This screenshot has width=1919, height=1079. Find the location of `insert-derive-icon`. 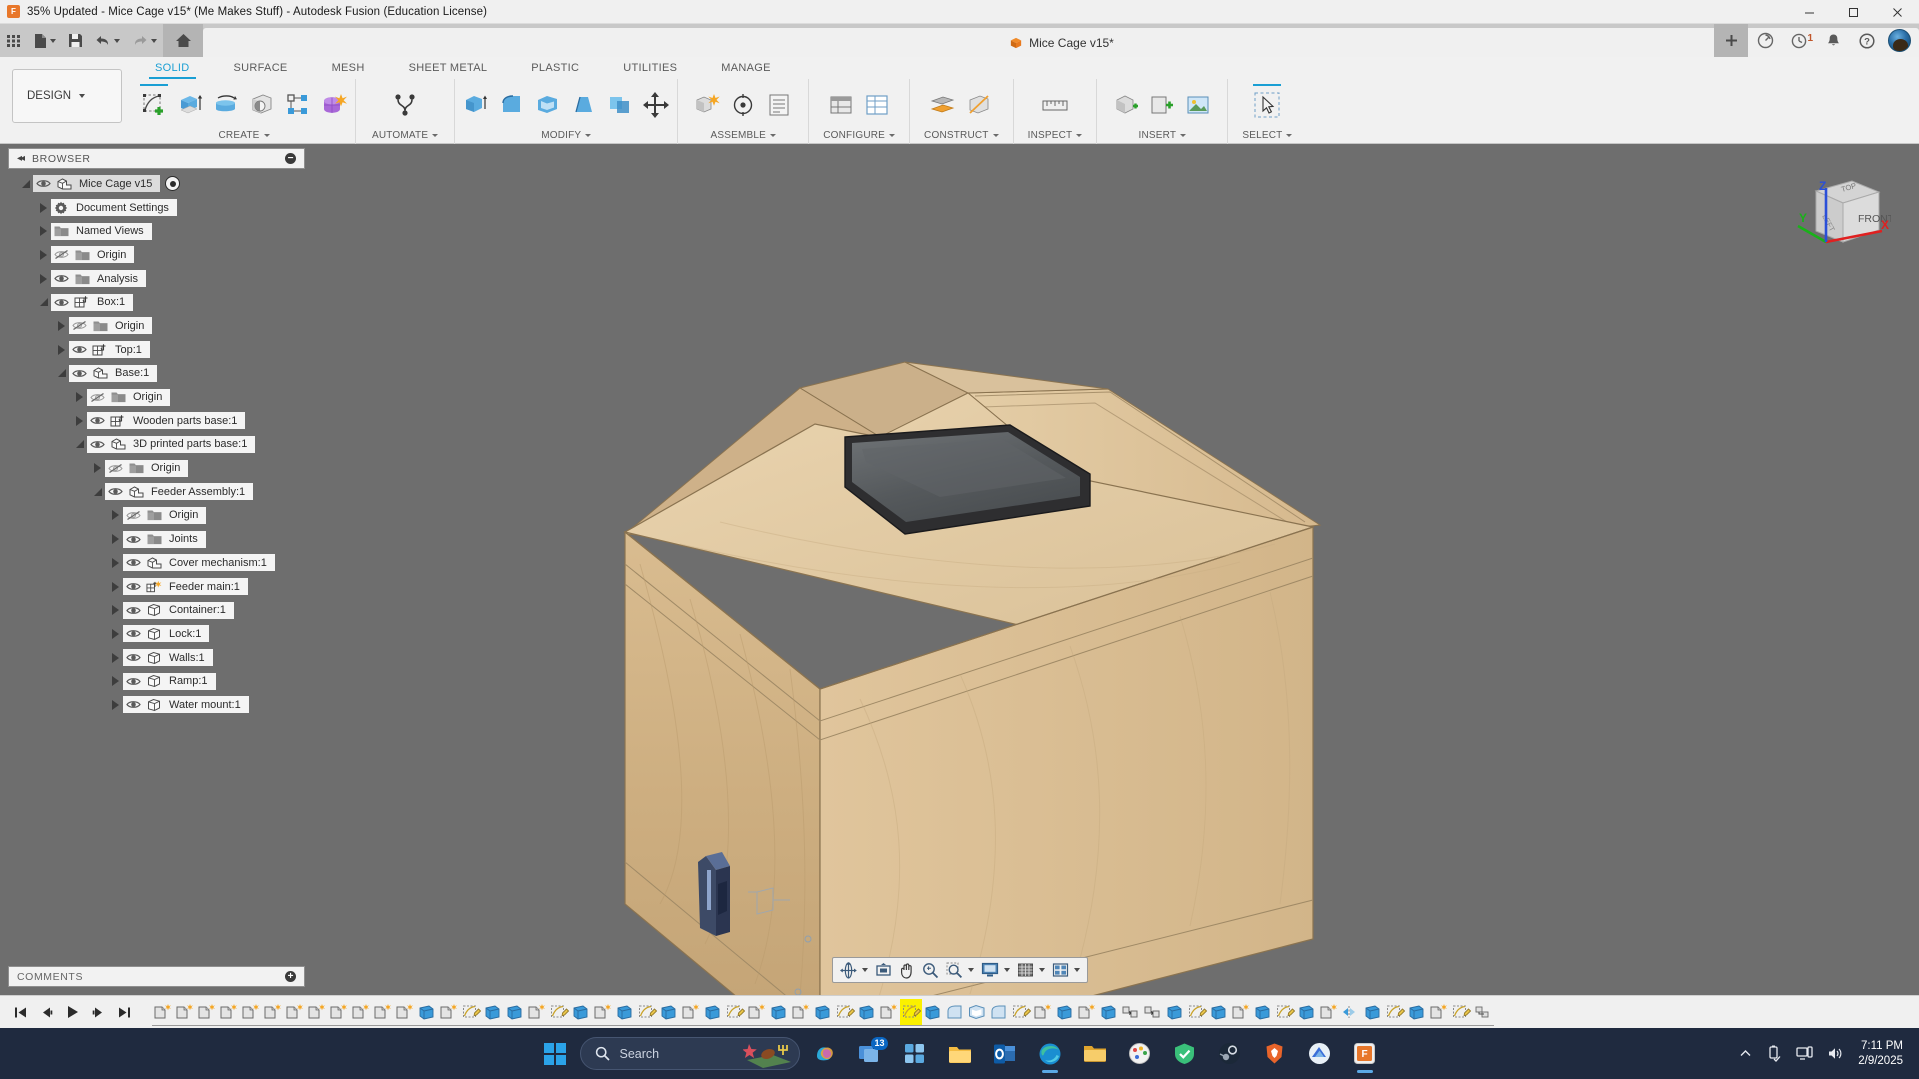

insert-derive-icon is located at coordinates (1126, 105).